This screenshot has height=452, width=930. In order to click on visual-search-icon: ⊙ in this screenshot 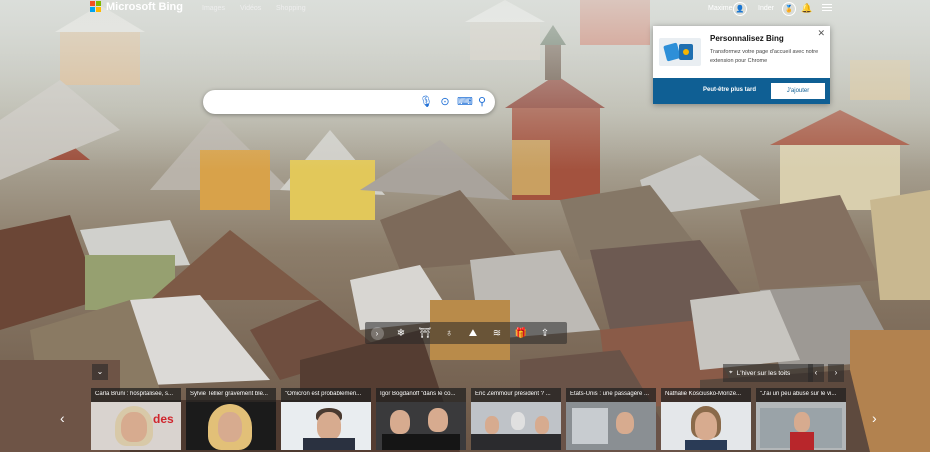, I will do `click(445, 102)`.